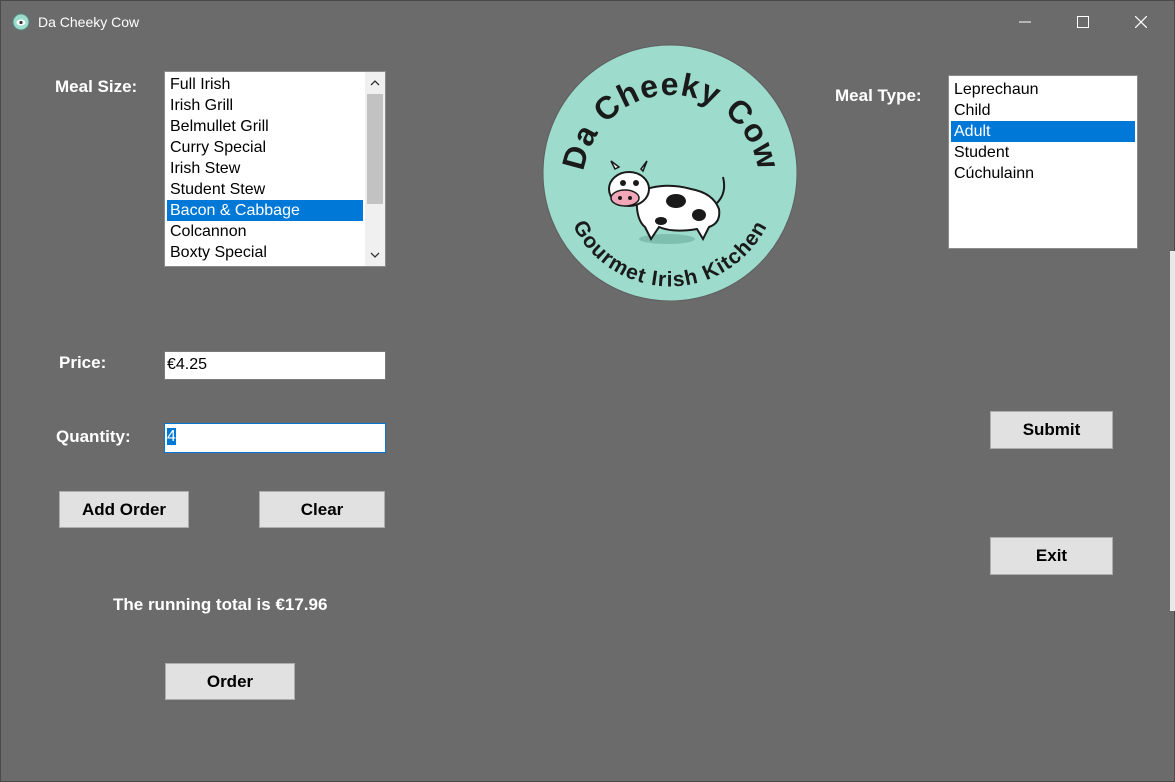 This screenshot has width=1175, height=782. What do you see at coordinates (1051, 556) in the screenshot?
I see `exit-button: Exit` at bounding box center [1051, 556].